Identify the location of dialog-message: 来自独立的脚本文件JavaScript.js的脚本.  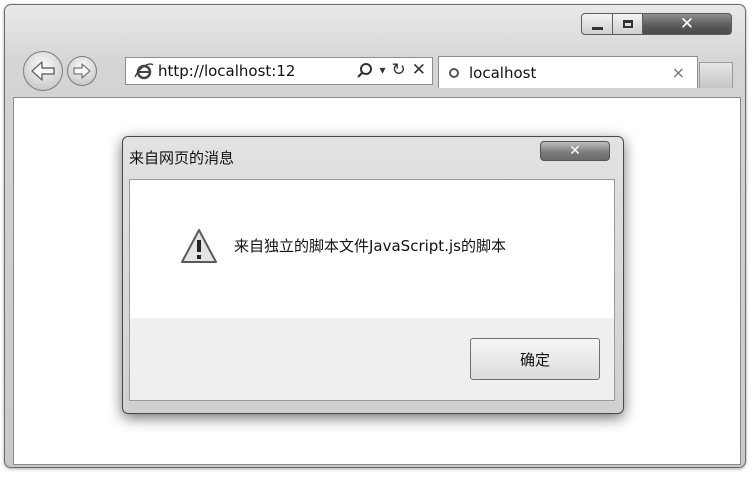
(370, 246).